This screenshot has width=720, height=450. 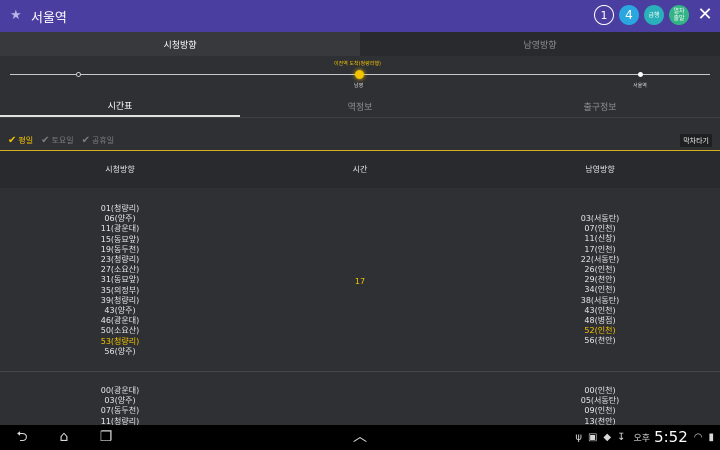 I want to click on tab-timetable: 시간표, so click(x=120, y=106).